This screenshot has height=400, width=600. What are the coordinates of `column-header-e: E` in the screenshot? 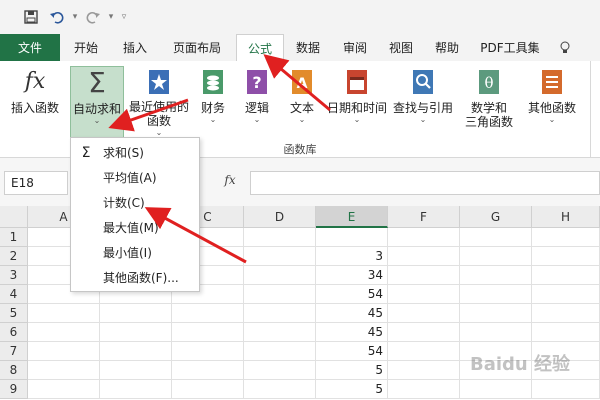 It's located at (352, 217).